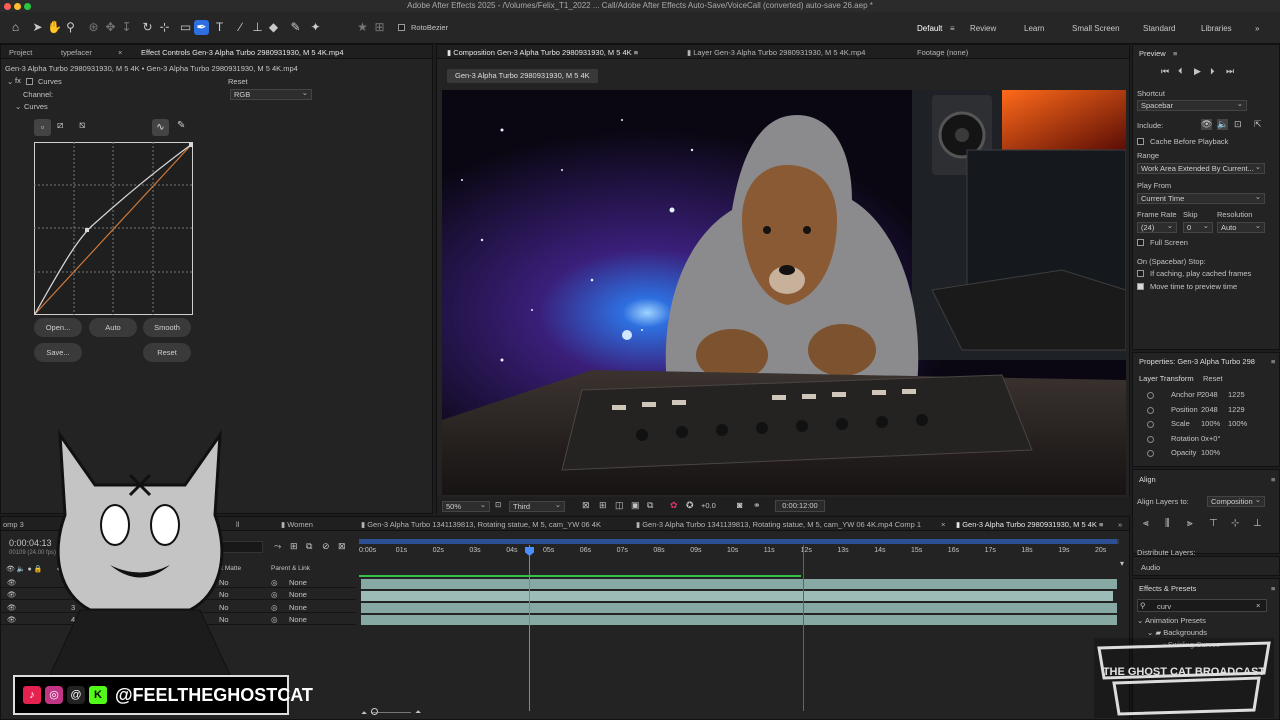 The image size is (1280, 720). Describe the element at coordinates (1120, 524) in the screenshot. I see `timeline-overflow-icon: »` at that location.